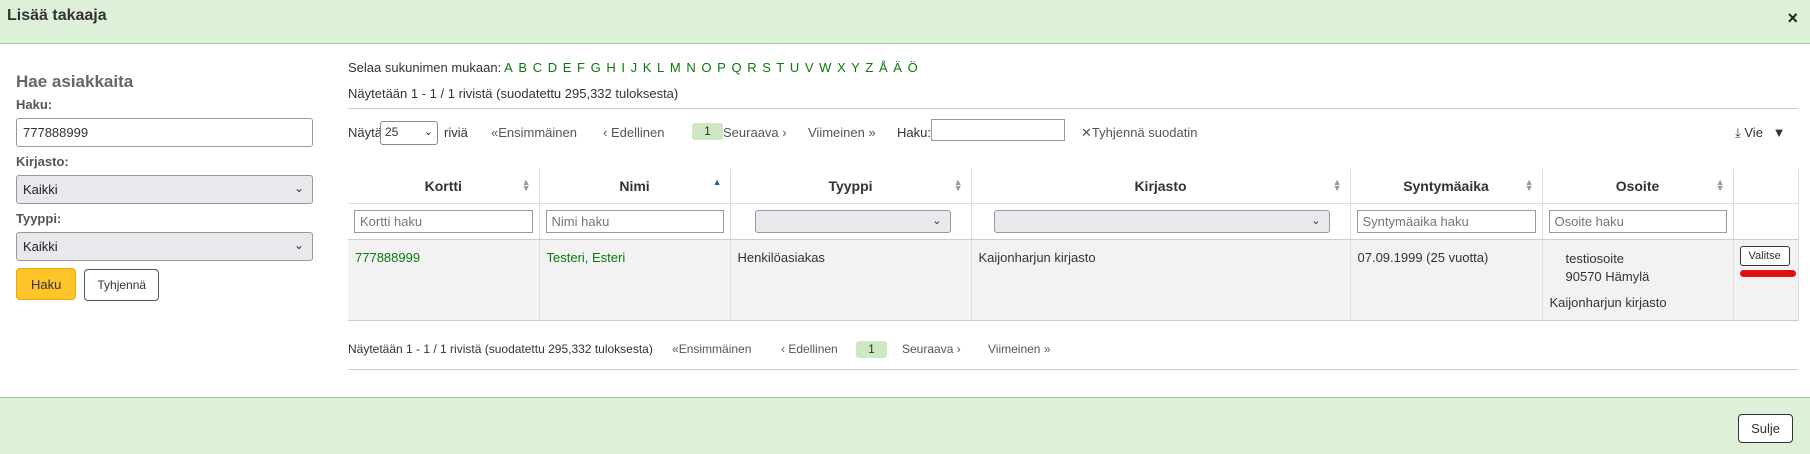 This screenshot has width=1810, height=454. What do you see at coordinates (851, 186) in the screenshot?
I see `column-header-type: Tyyppi ▲ ▼` at bounding box center [851, 186].